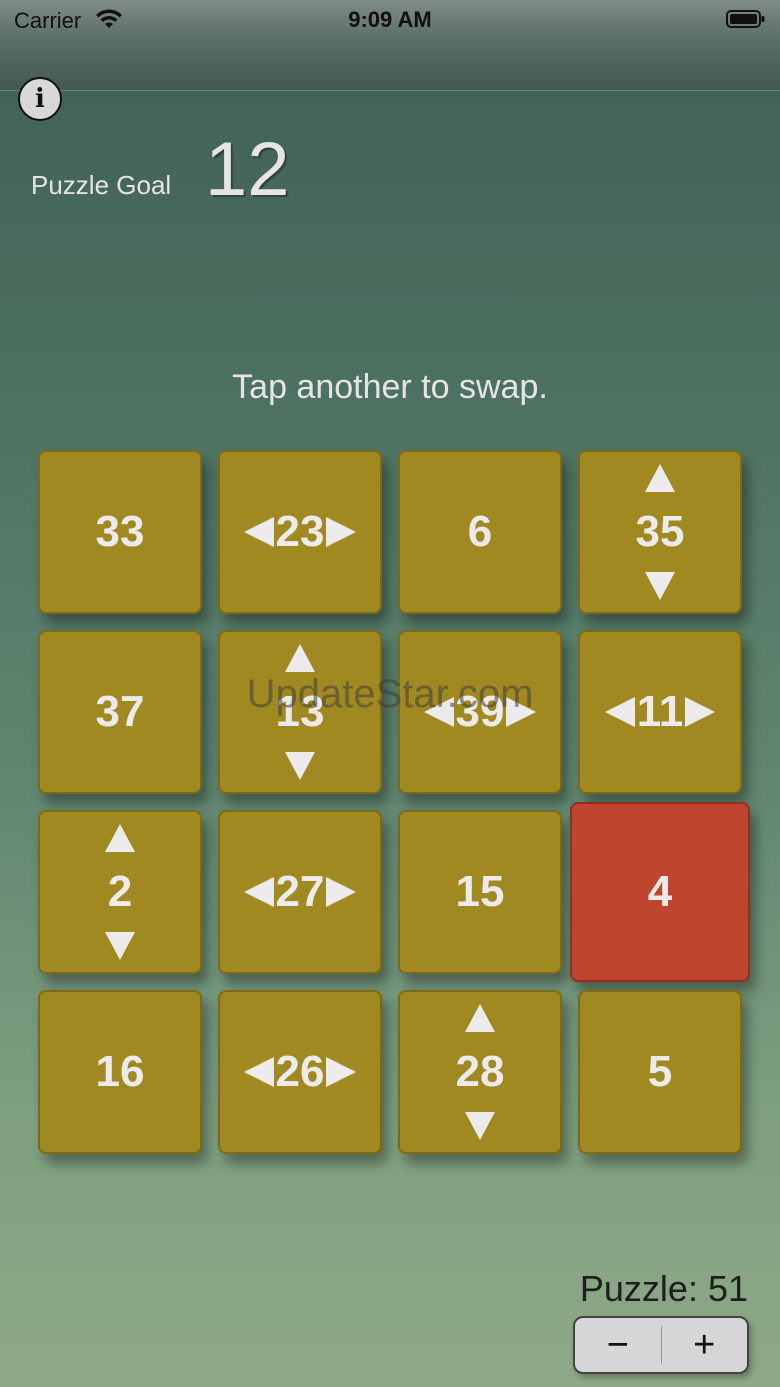  I want to click on tile-number: 15, so click(480, 891).